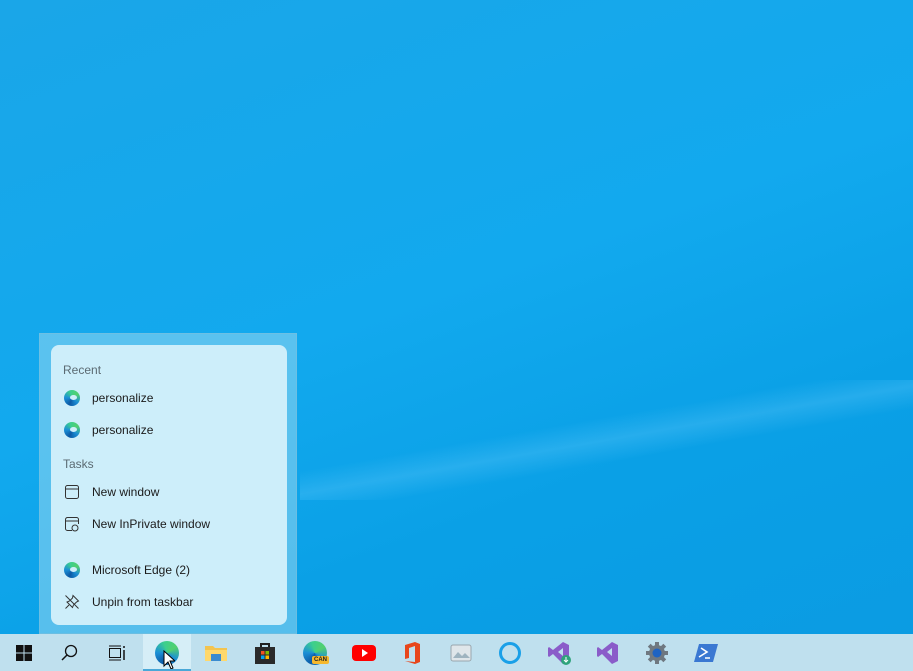  I want to click on taskbar-settings, so click(657, 652).